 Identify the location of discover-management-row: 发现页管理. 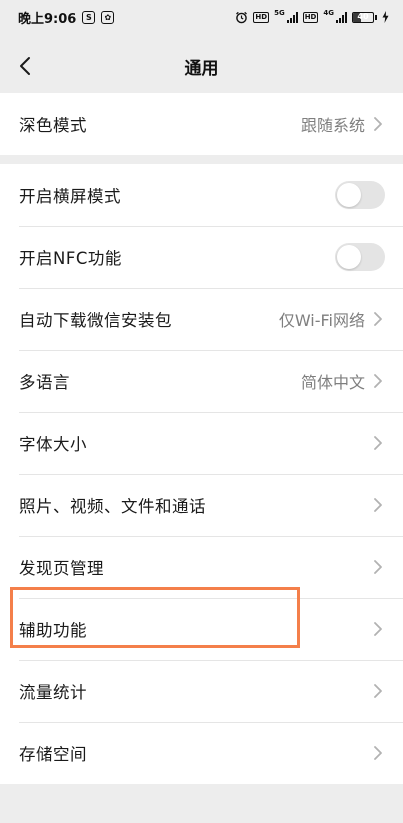
(201, 567).